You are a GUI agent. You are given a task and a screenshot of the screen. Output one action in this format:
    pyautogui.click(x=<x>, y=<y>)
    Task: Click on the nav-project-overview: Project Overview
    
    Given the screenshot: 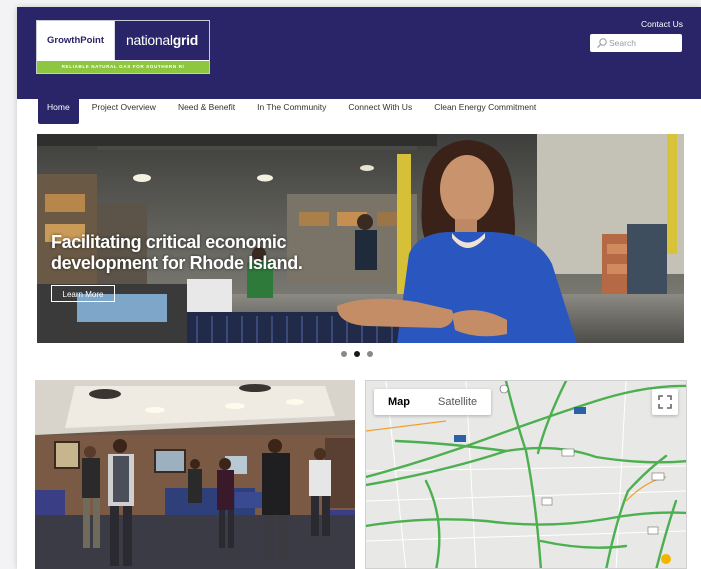 What is the action you would take?
    pyautogui.click(x=124, y=111)
    